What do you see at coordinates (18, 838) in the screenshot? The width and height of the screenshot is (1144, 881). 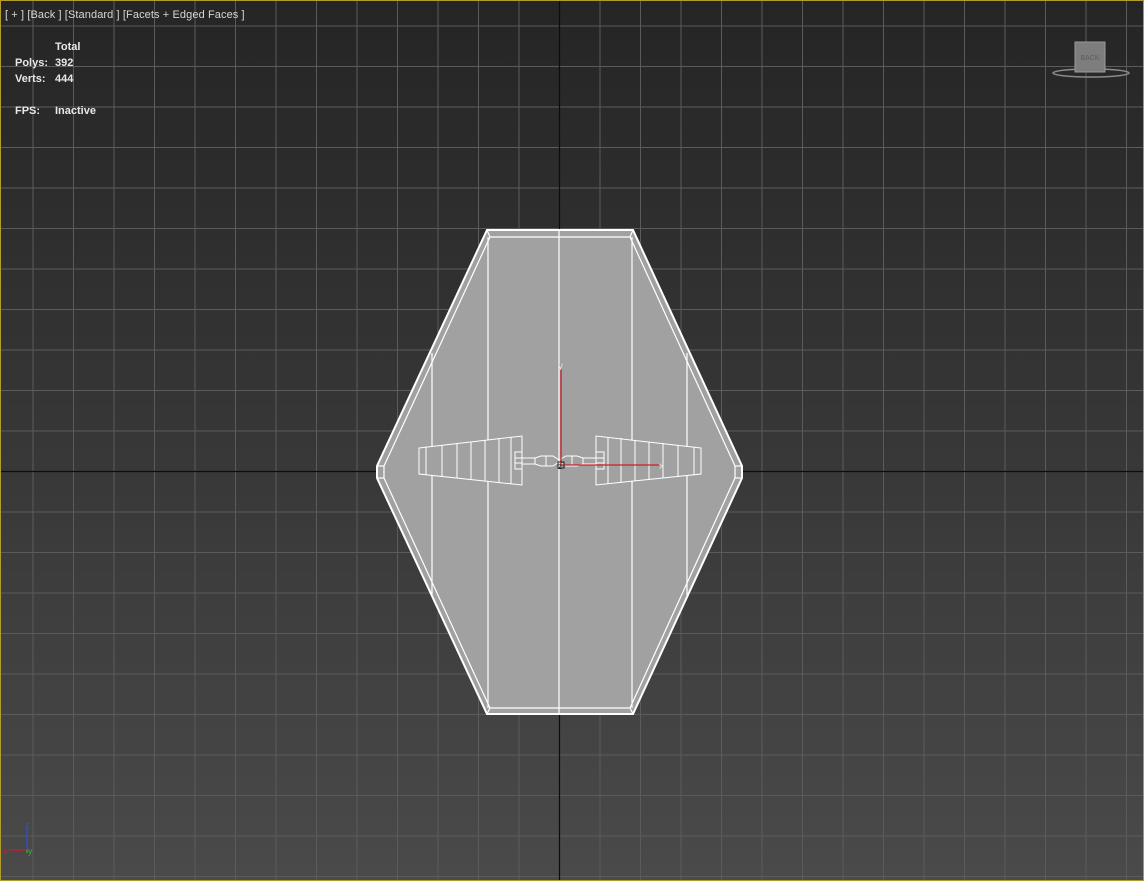 I see `axis-tripod-icon: z x y` at bounding box center [18, 838].